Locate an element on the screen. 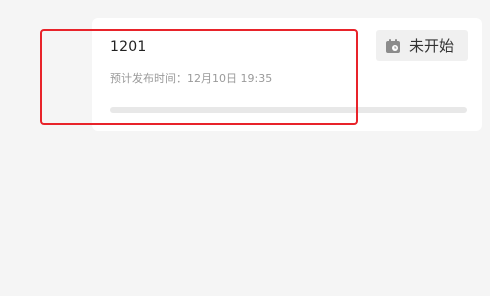  calendar-clock-icon is located at coordinates (393, 46).